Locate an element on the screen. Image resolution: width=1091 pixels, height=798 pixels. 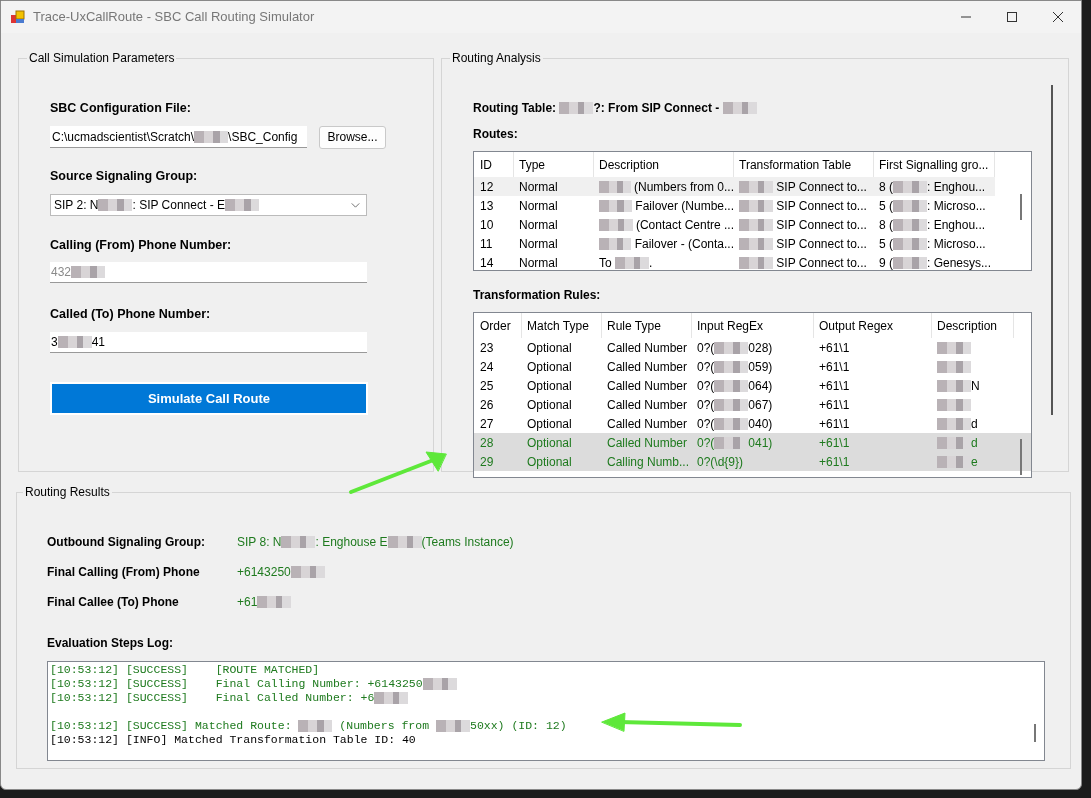
called-number-field: 3 41 is located at coordinates (208, 342).